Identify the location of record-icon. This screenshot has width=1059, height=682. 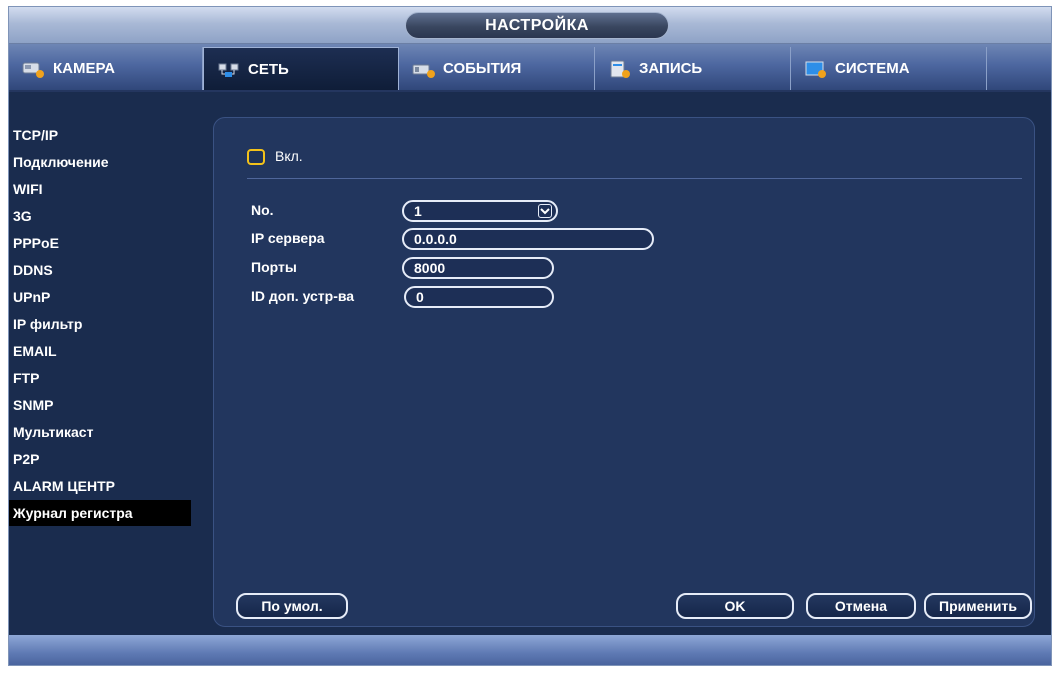
(620, 69).